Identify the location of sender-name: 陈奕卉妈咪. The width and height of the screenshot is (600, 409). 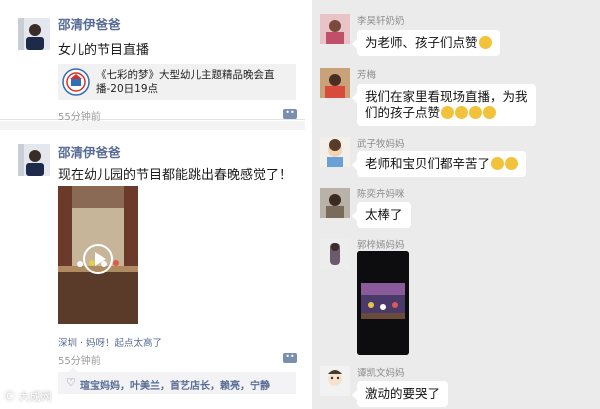
(381, 194).